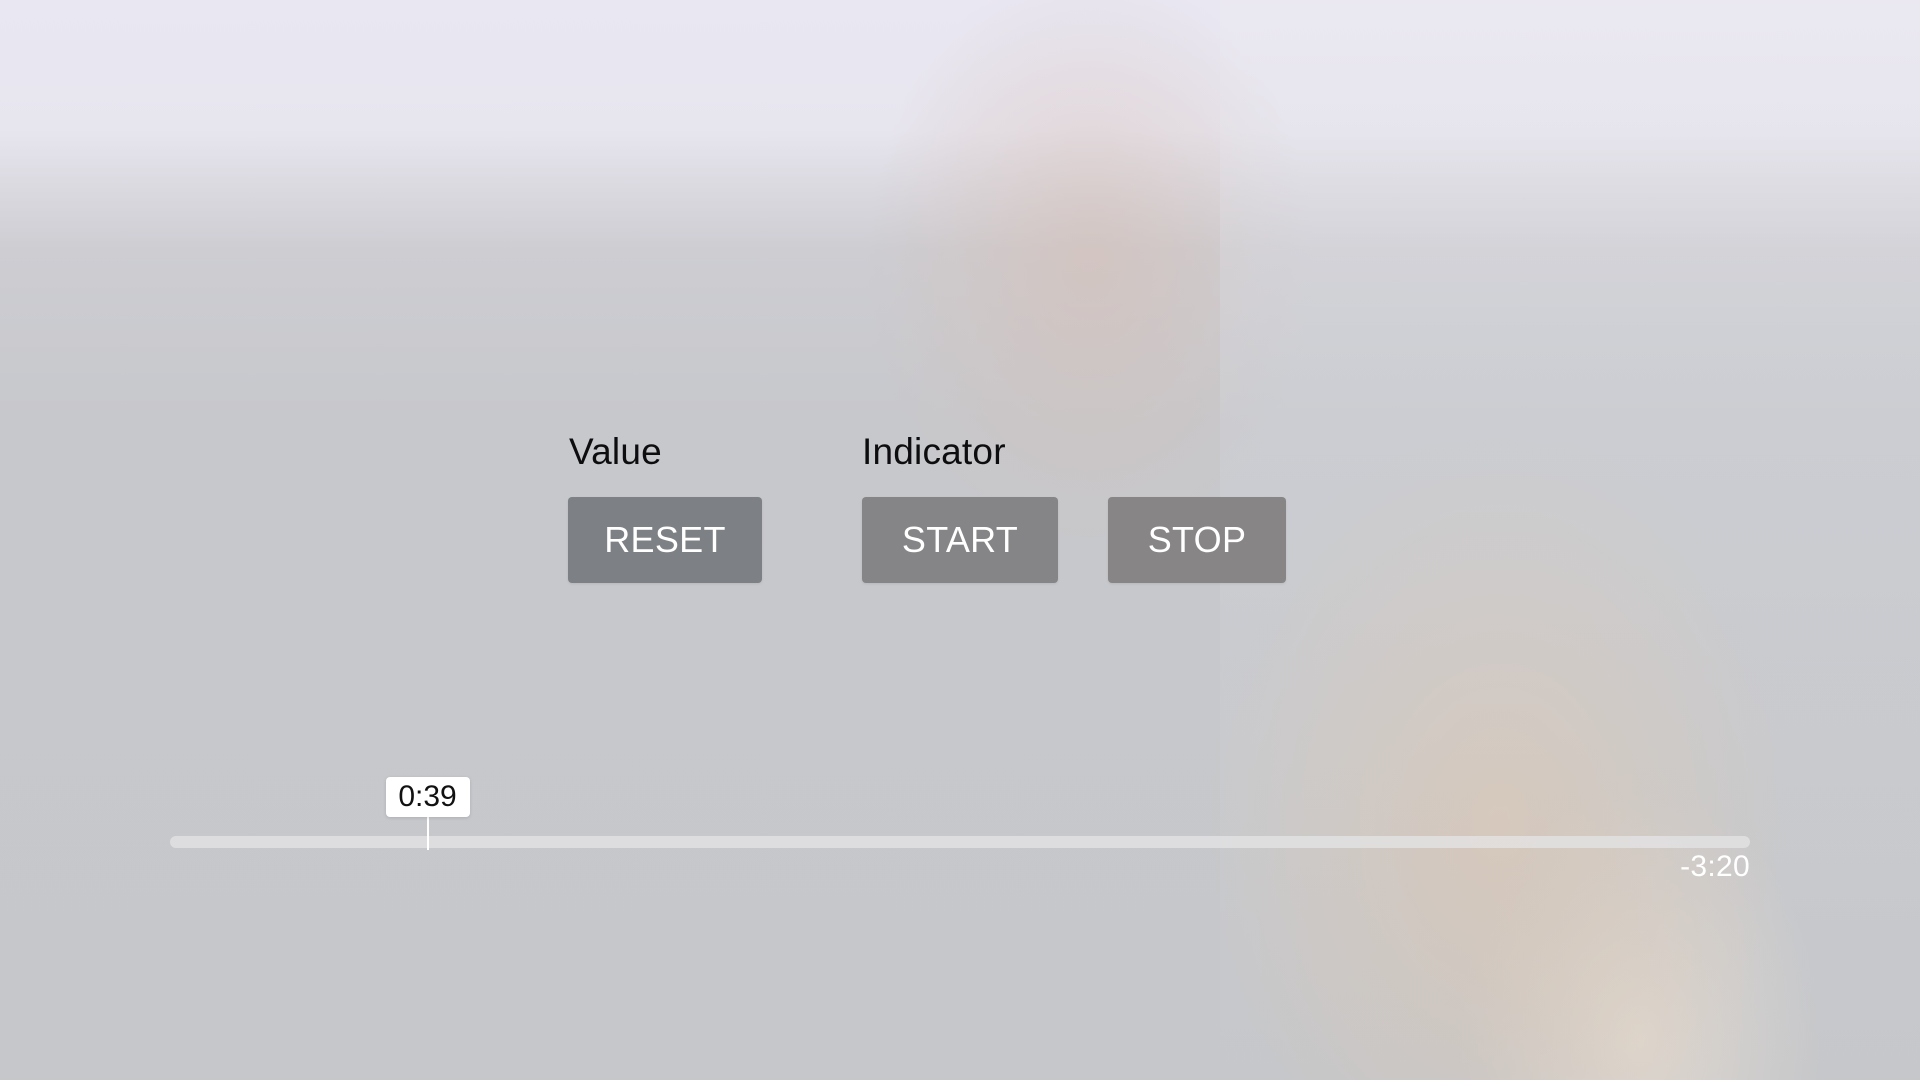 This screenshot has width=1920, height=1080. I want to click on current-time-bubble: 0:39, so click(427, 797).